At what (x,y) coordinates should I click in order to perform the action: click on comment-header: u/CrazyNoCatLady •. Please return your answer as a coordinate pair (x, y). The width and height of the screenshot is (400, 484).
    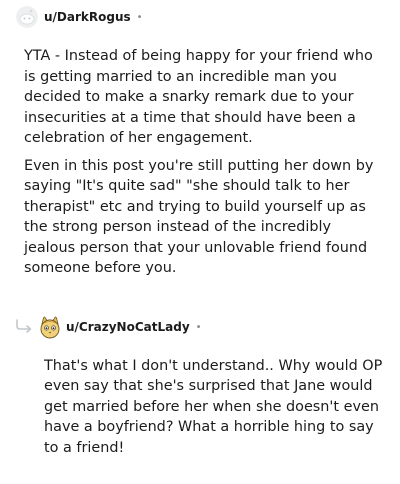
    Looking at the image, I should click on (120, 327).